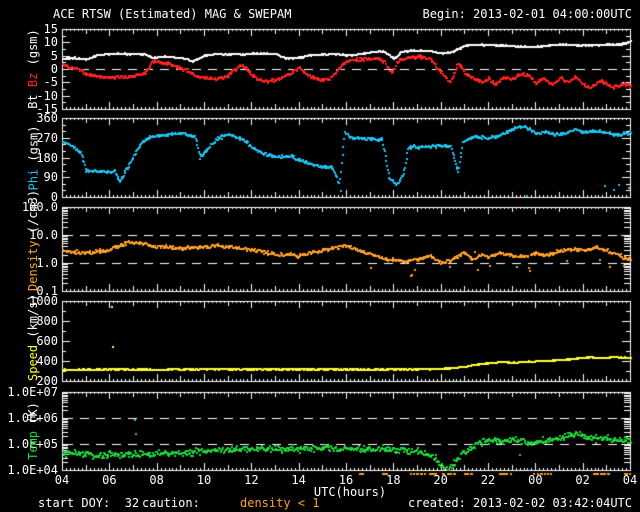 The height and width of the screenshot is (512, 640). What do you see at coordinates (33, 98) in the screenshot?
I see `axis-label-part: Bt` at bounding box center [33, 98].